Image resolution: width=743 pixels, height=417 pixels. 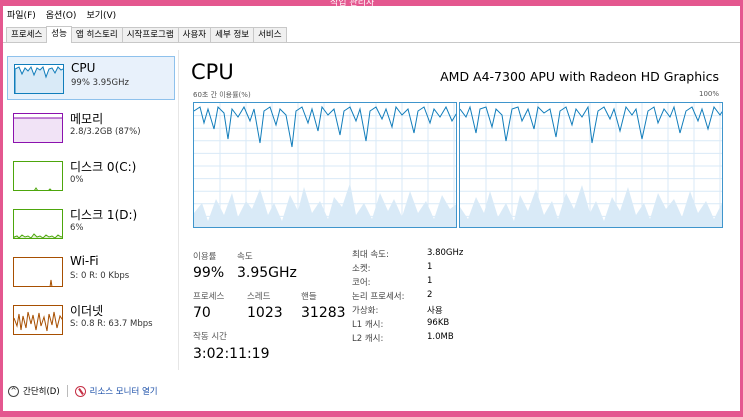 I want to click on disk0-mini-graph, so click(x=38, y=176).